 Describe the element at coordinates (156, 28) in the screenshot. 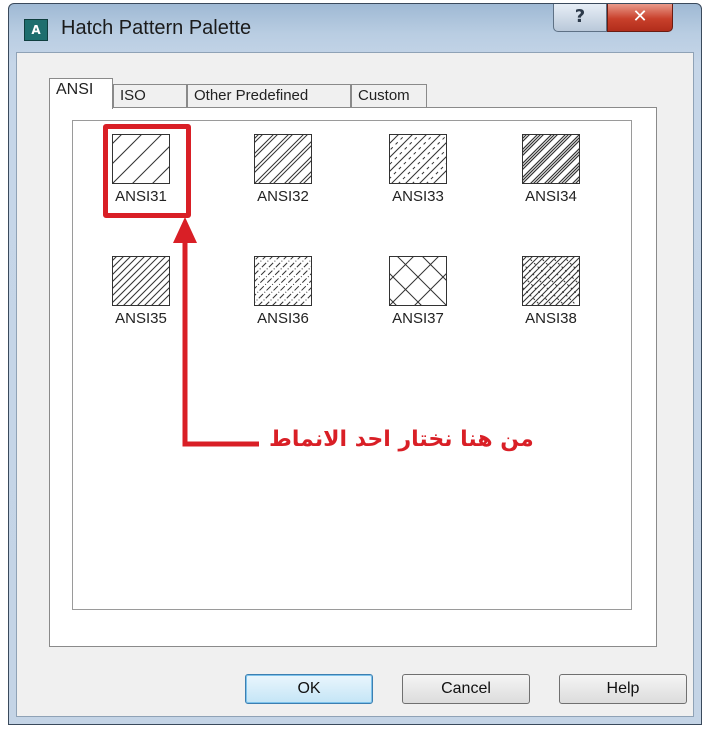

I see `window-title: Hatch Pattern Palette` at that location.